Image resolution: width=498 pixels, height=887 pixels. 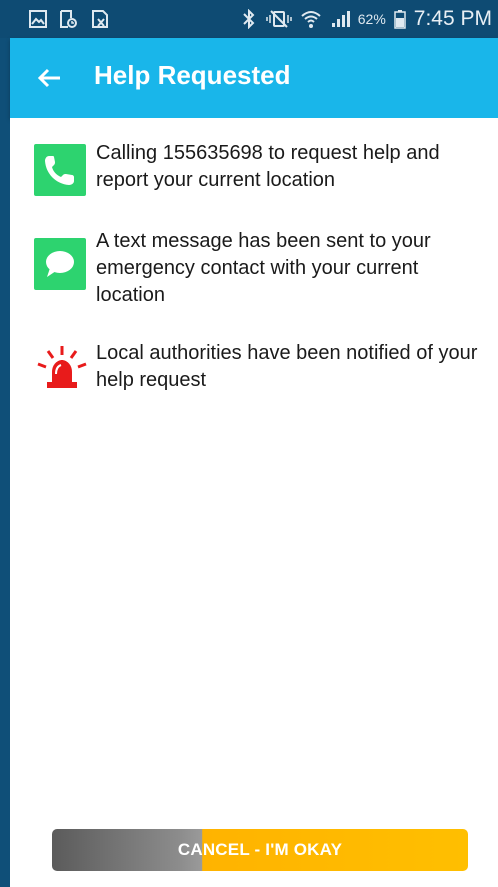 I want to click on wifi-icon, so click(x=311, y=19).